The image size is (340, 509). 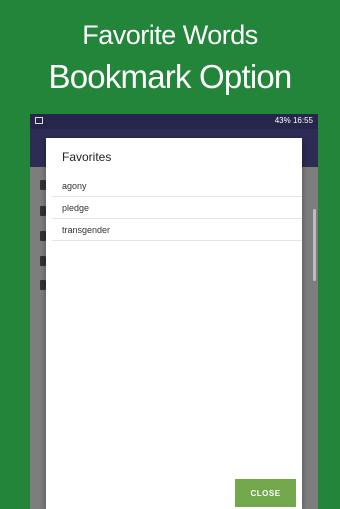 I want to click on close-button: CLOSE, so click(x=265, y=493).